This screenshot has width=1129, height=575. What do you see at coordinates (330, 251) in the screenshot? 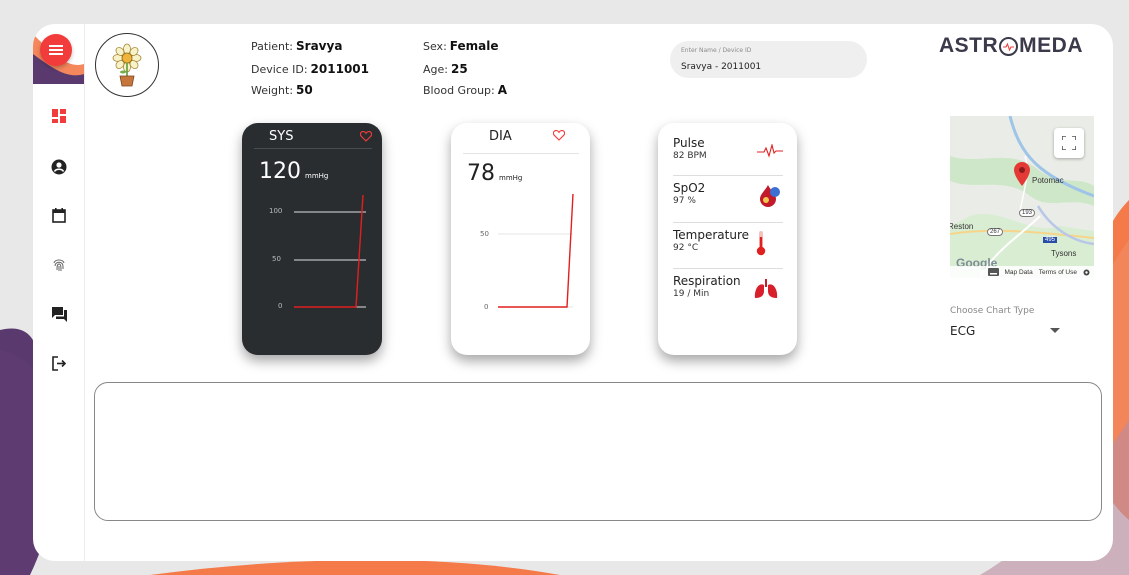
I see `sys-mini-chart` at bounding box center [330, 251].